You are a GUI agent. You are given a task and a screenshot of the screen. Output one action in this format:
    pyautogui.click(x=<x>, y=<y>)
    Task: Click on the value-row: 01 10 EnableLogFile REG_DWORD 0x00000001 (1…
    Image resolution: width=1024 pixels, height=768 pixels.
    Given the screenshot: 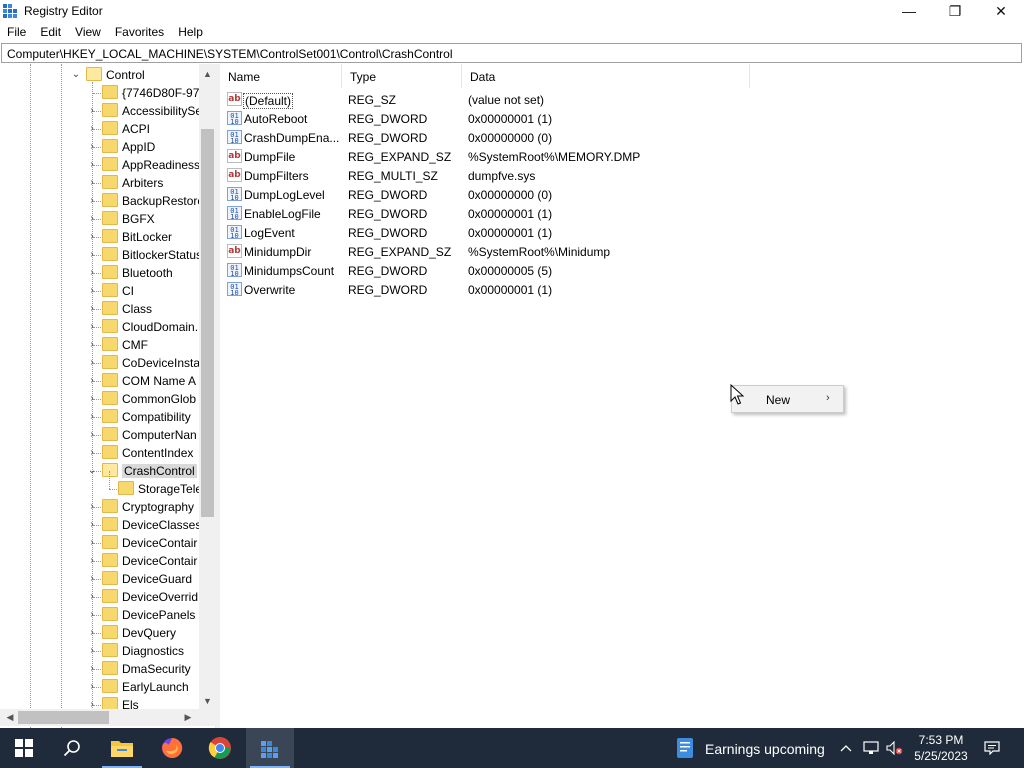 What is the action you would take?
    pyautogui.click(x=500, y=213)
    